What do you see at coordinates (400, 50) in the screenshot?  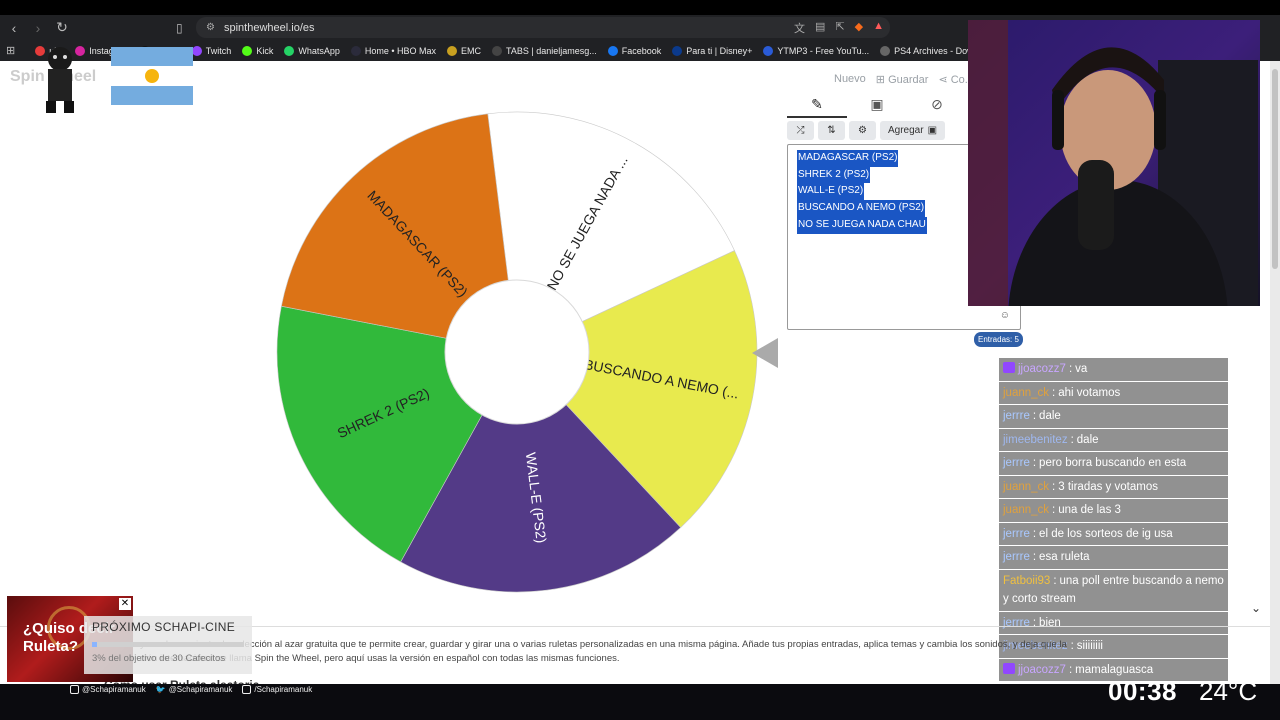 I see `bookmark-label: Home • HBO Max` at bounding box center [400, 50].